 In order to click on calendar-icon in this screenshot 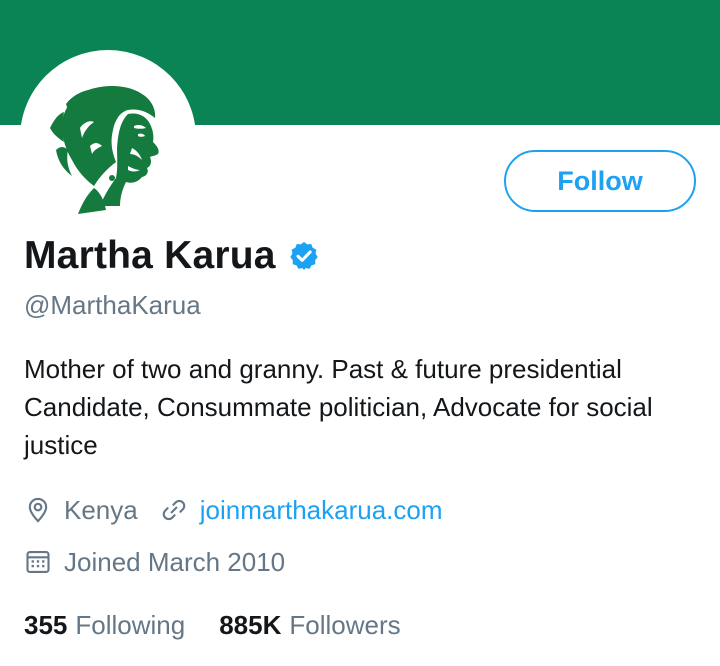, I will do `click(38, 562)`.